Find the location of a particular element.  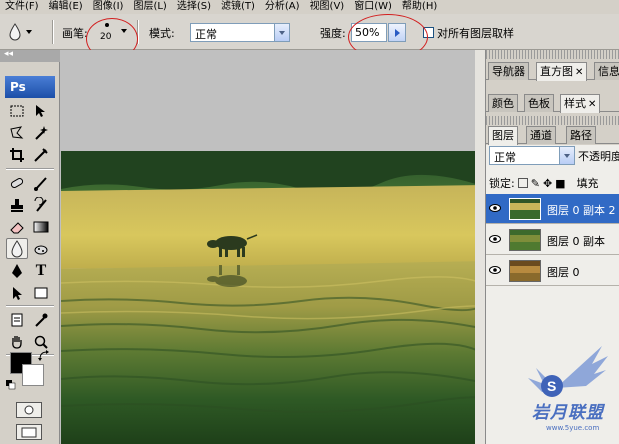

watermark-text: 岩月联盟 is located at coordinates (568, 413).